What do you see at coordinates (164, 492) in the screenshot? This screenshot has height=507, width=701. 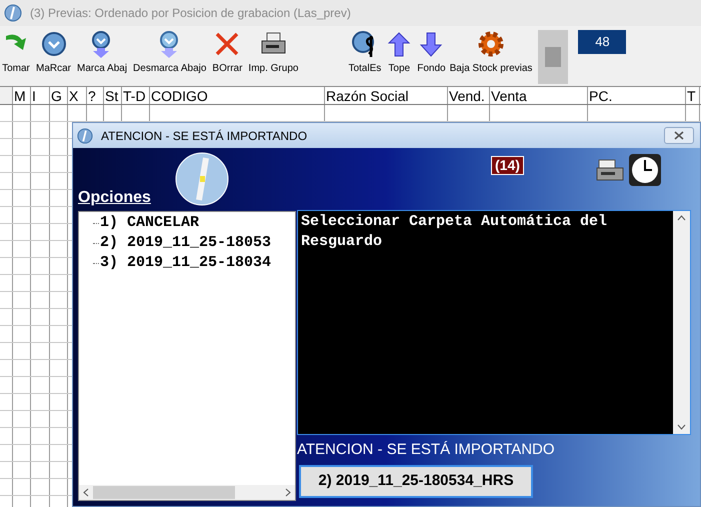 I see `scrollbar-thumb` at bounding box center [164, 492].